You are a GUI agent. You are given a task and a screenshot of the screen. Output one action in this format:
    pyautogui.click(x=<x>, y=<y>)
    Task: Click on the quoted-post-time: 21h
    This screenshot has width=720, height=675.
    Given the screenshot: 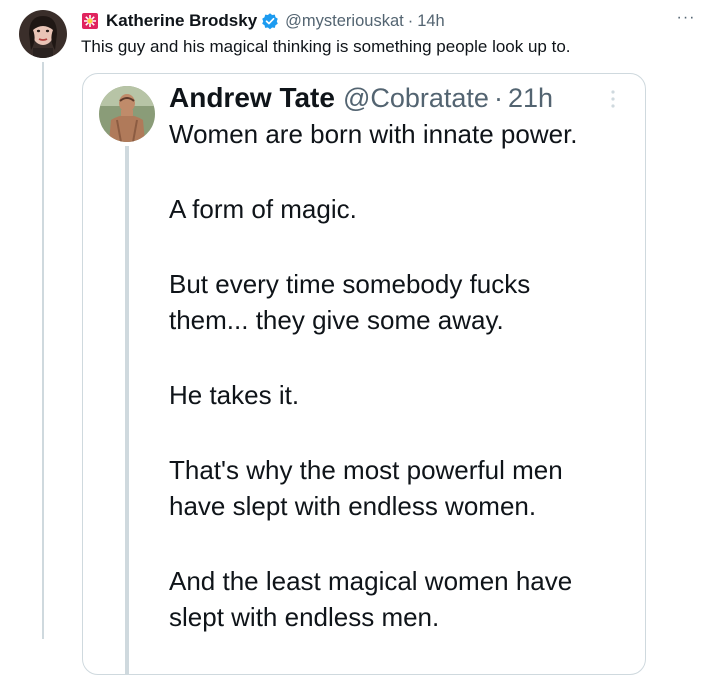 What is the action you would take?
    pyautogui.click(x=530, y=98)
    